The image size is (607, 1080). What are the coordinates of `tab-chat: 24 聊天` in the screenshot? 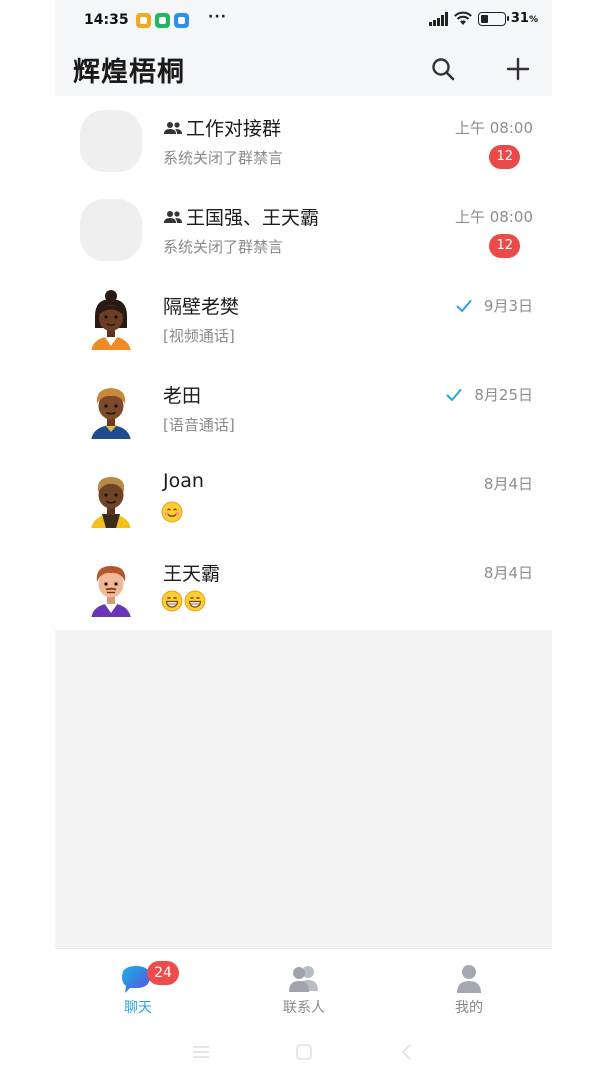 It's located at (138, 991).